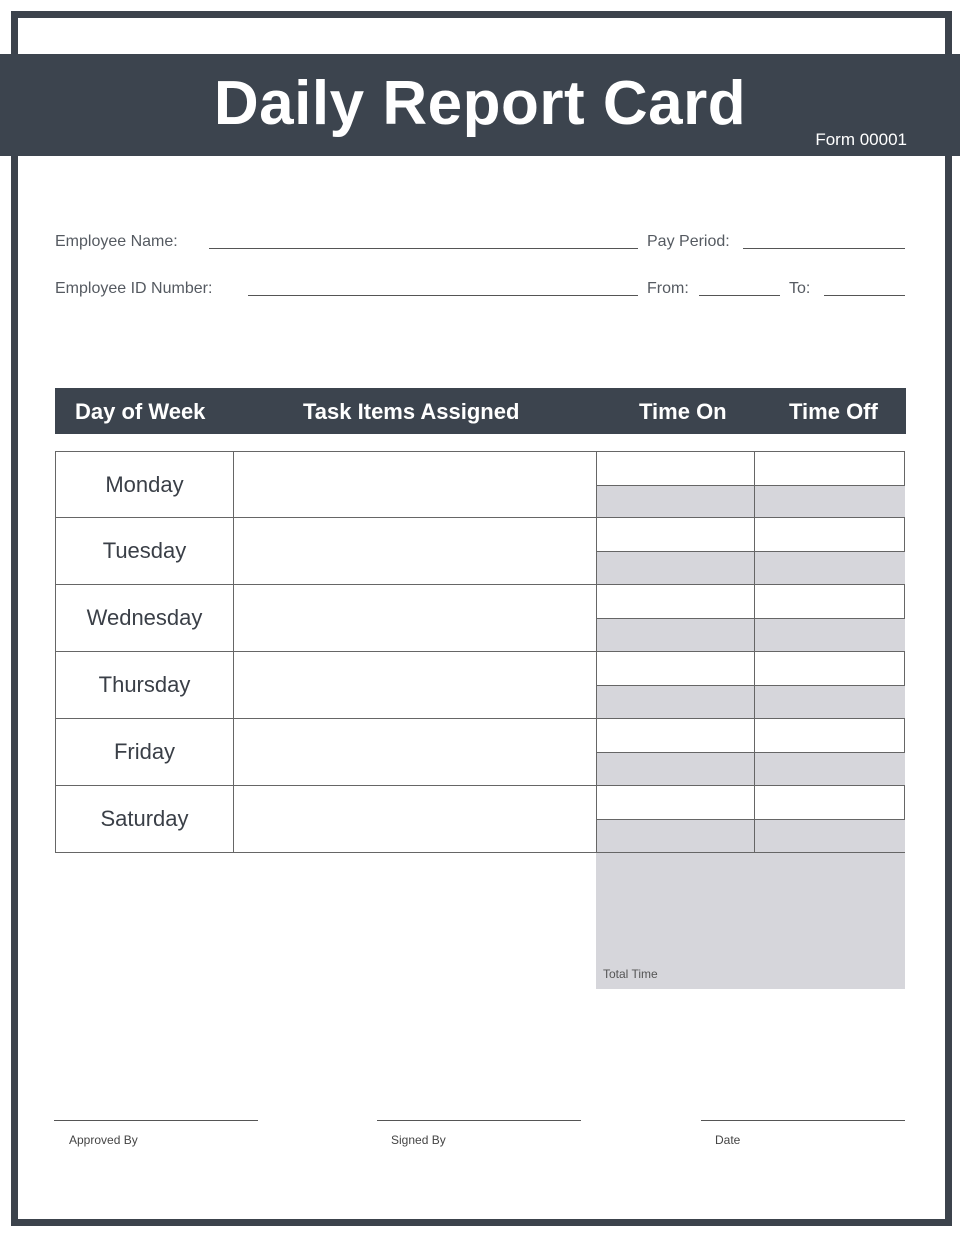  I want to click on table-row: Thursday, so click(480, 685).